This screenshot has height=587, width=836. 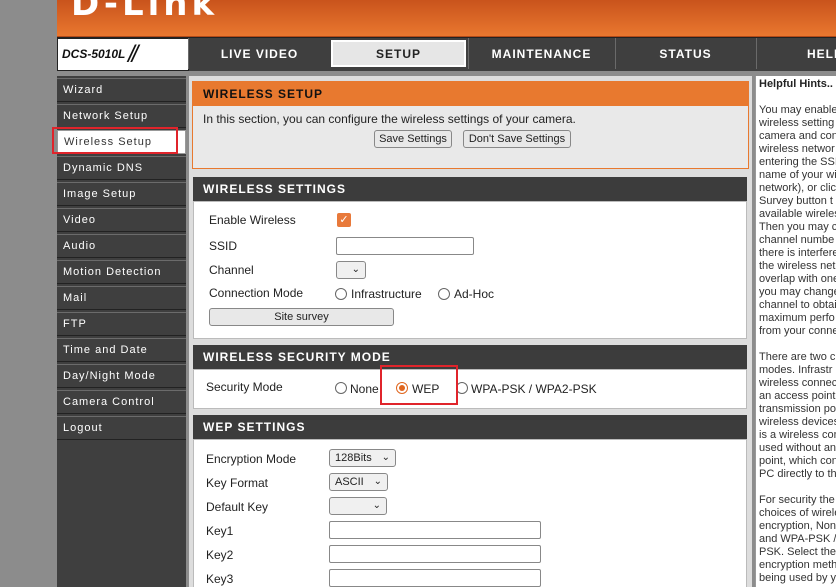 What do you see at coordinates (435, 554) in the screenshot?
I see `key2-input` at bounding box center [435, 554].